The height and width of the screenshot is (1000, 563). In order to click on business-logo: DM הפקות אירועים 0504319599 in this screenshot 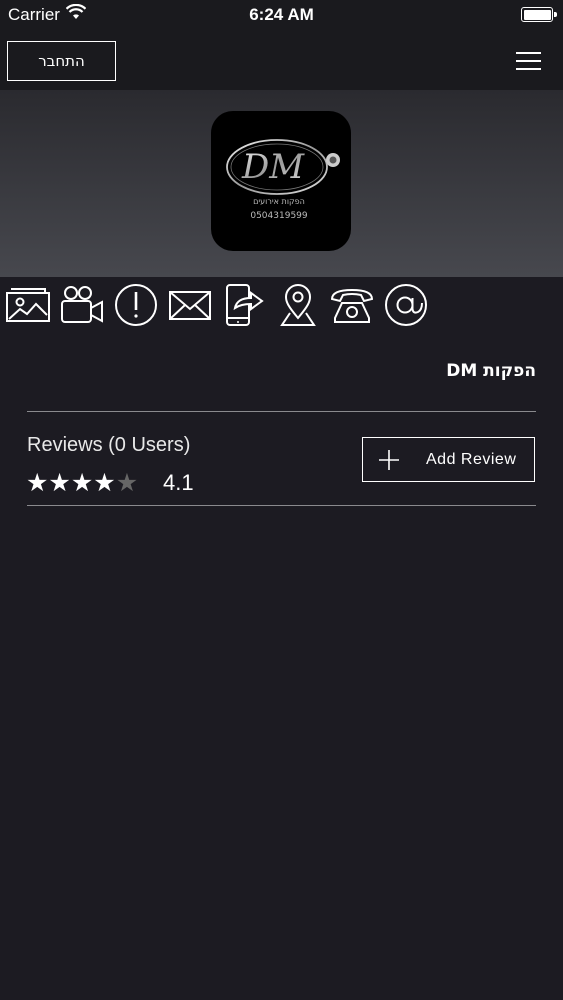, I will do `click(281, 181)`.